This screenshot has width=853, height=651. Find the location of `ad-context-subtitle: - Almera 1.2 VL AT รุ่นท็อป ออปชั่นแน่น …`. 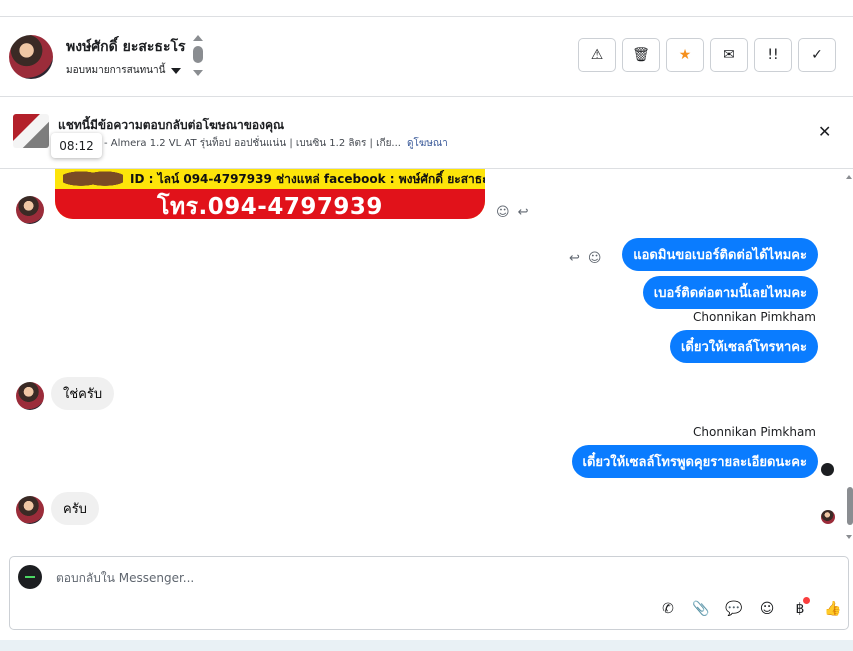

ad-context-subtitle: - Almera 1.2 VL AT รุ่นท็อป ออปชั่นแน่น … is located at coordinates (276, 143).